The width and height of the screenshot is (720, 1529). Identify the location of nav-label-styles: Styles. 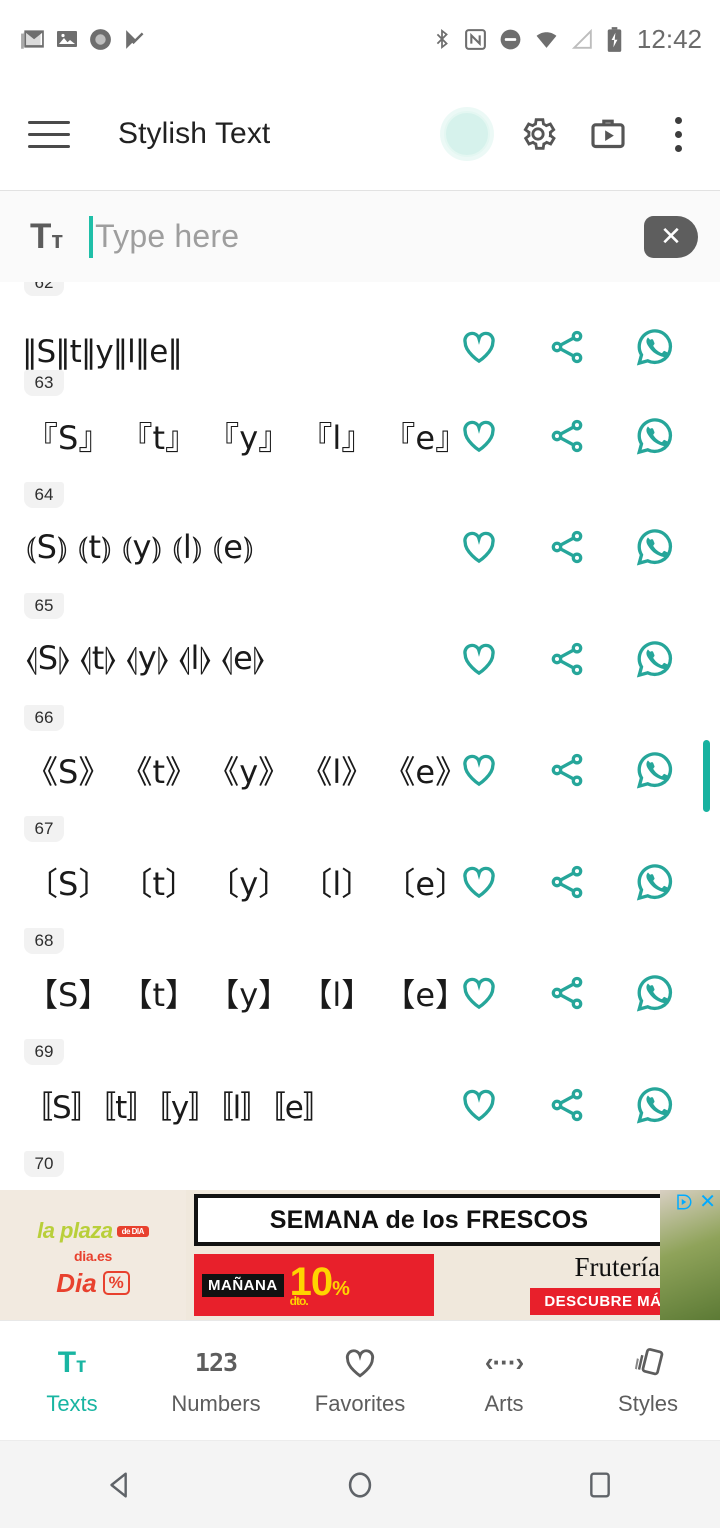
(648, 1403).